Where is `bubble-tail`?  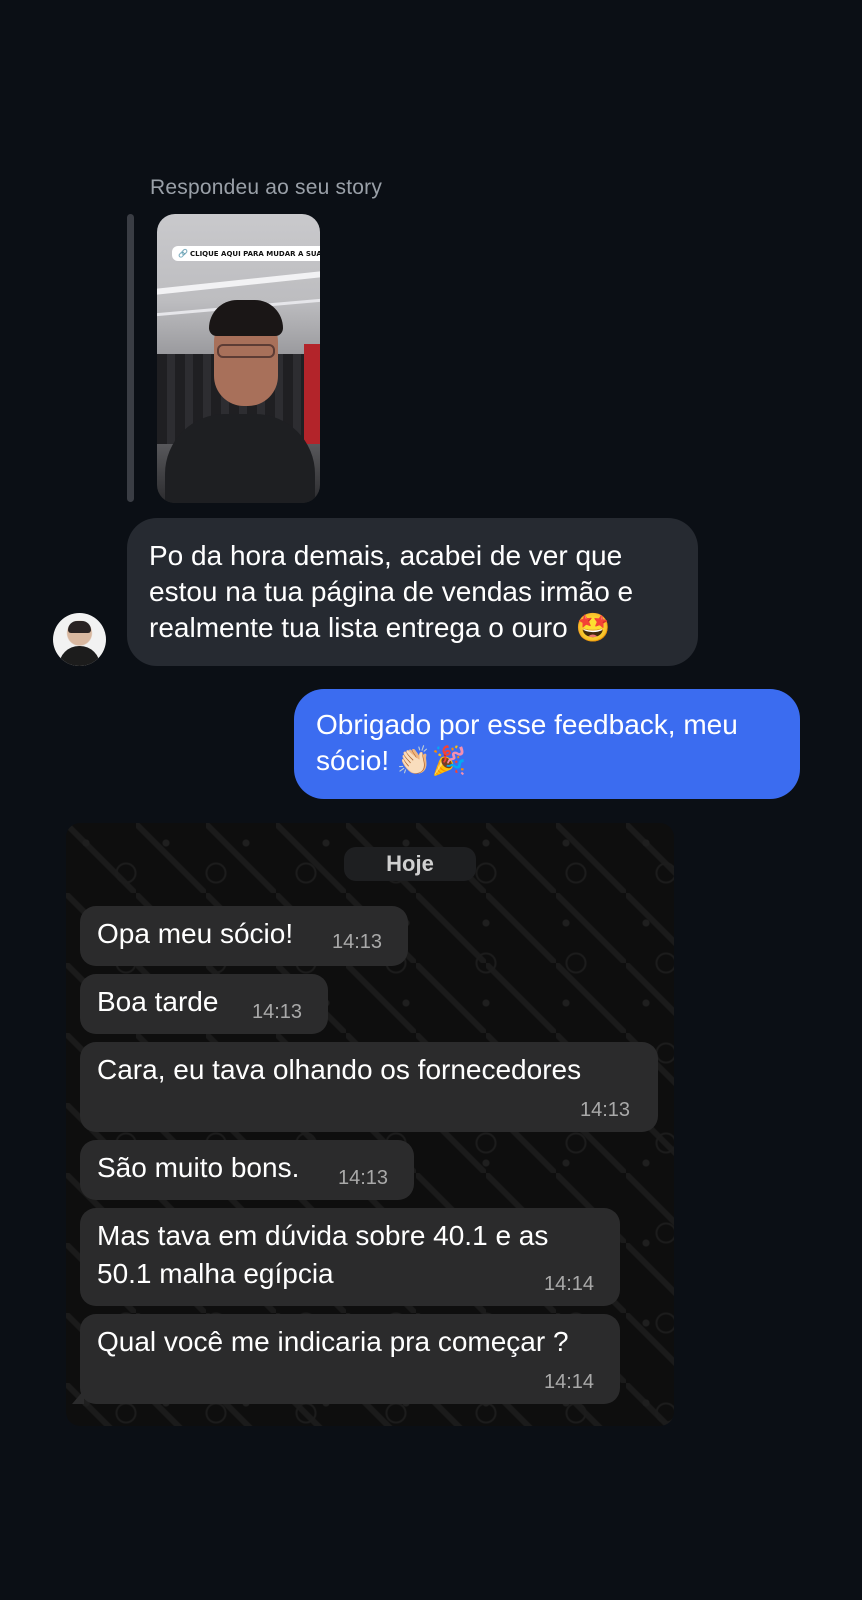 bubble-tail is located at coordinates (78, 1397).